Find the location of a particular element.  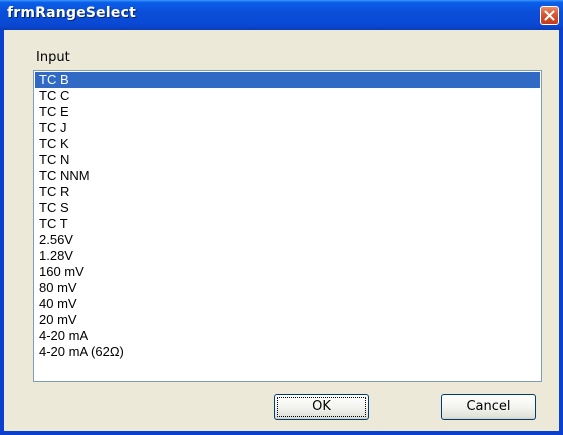

cancel-button-label: Cancel is located at coordinates (488, 406).